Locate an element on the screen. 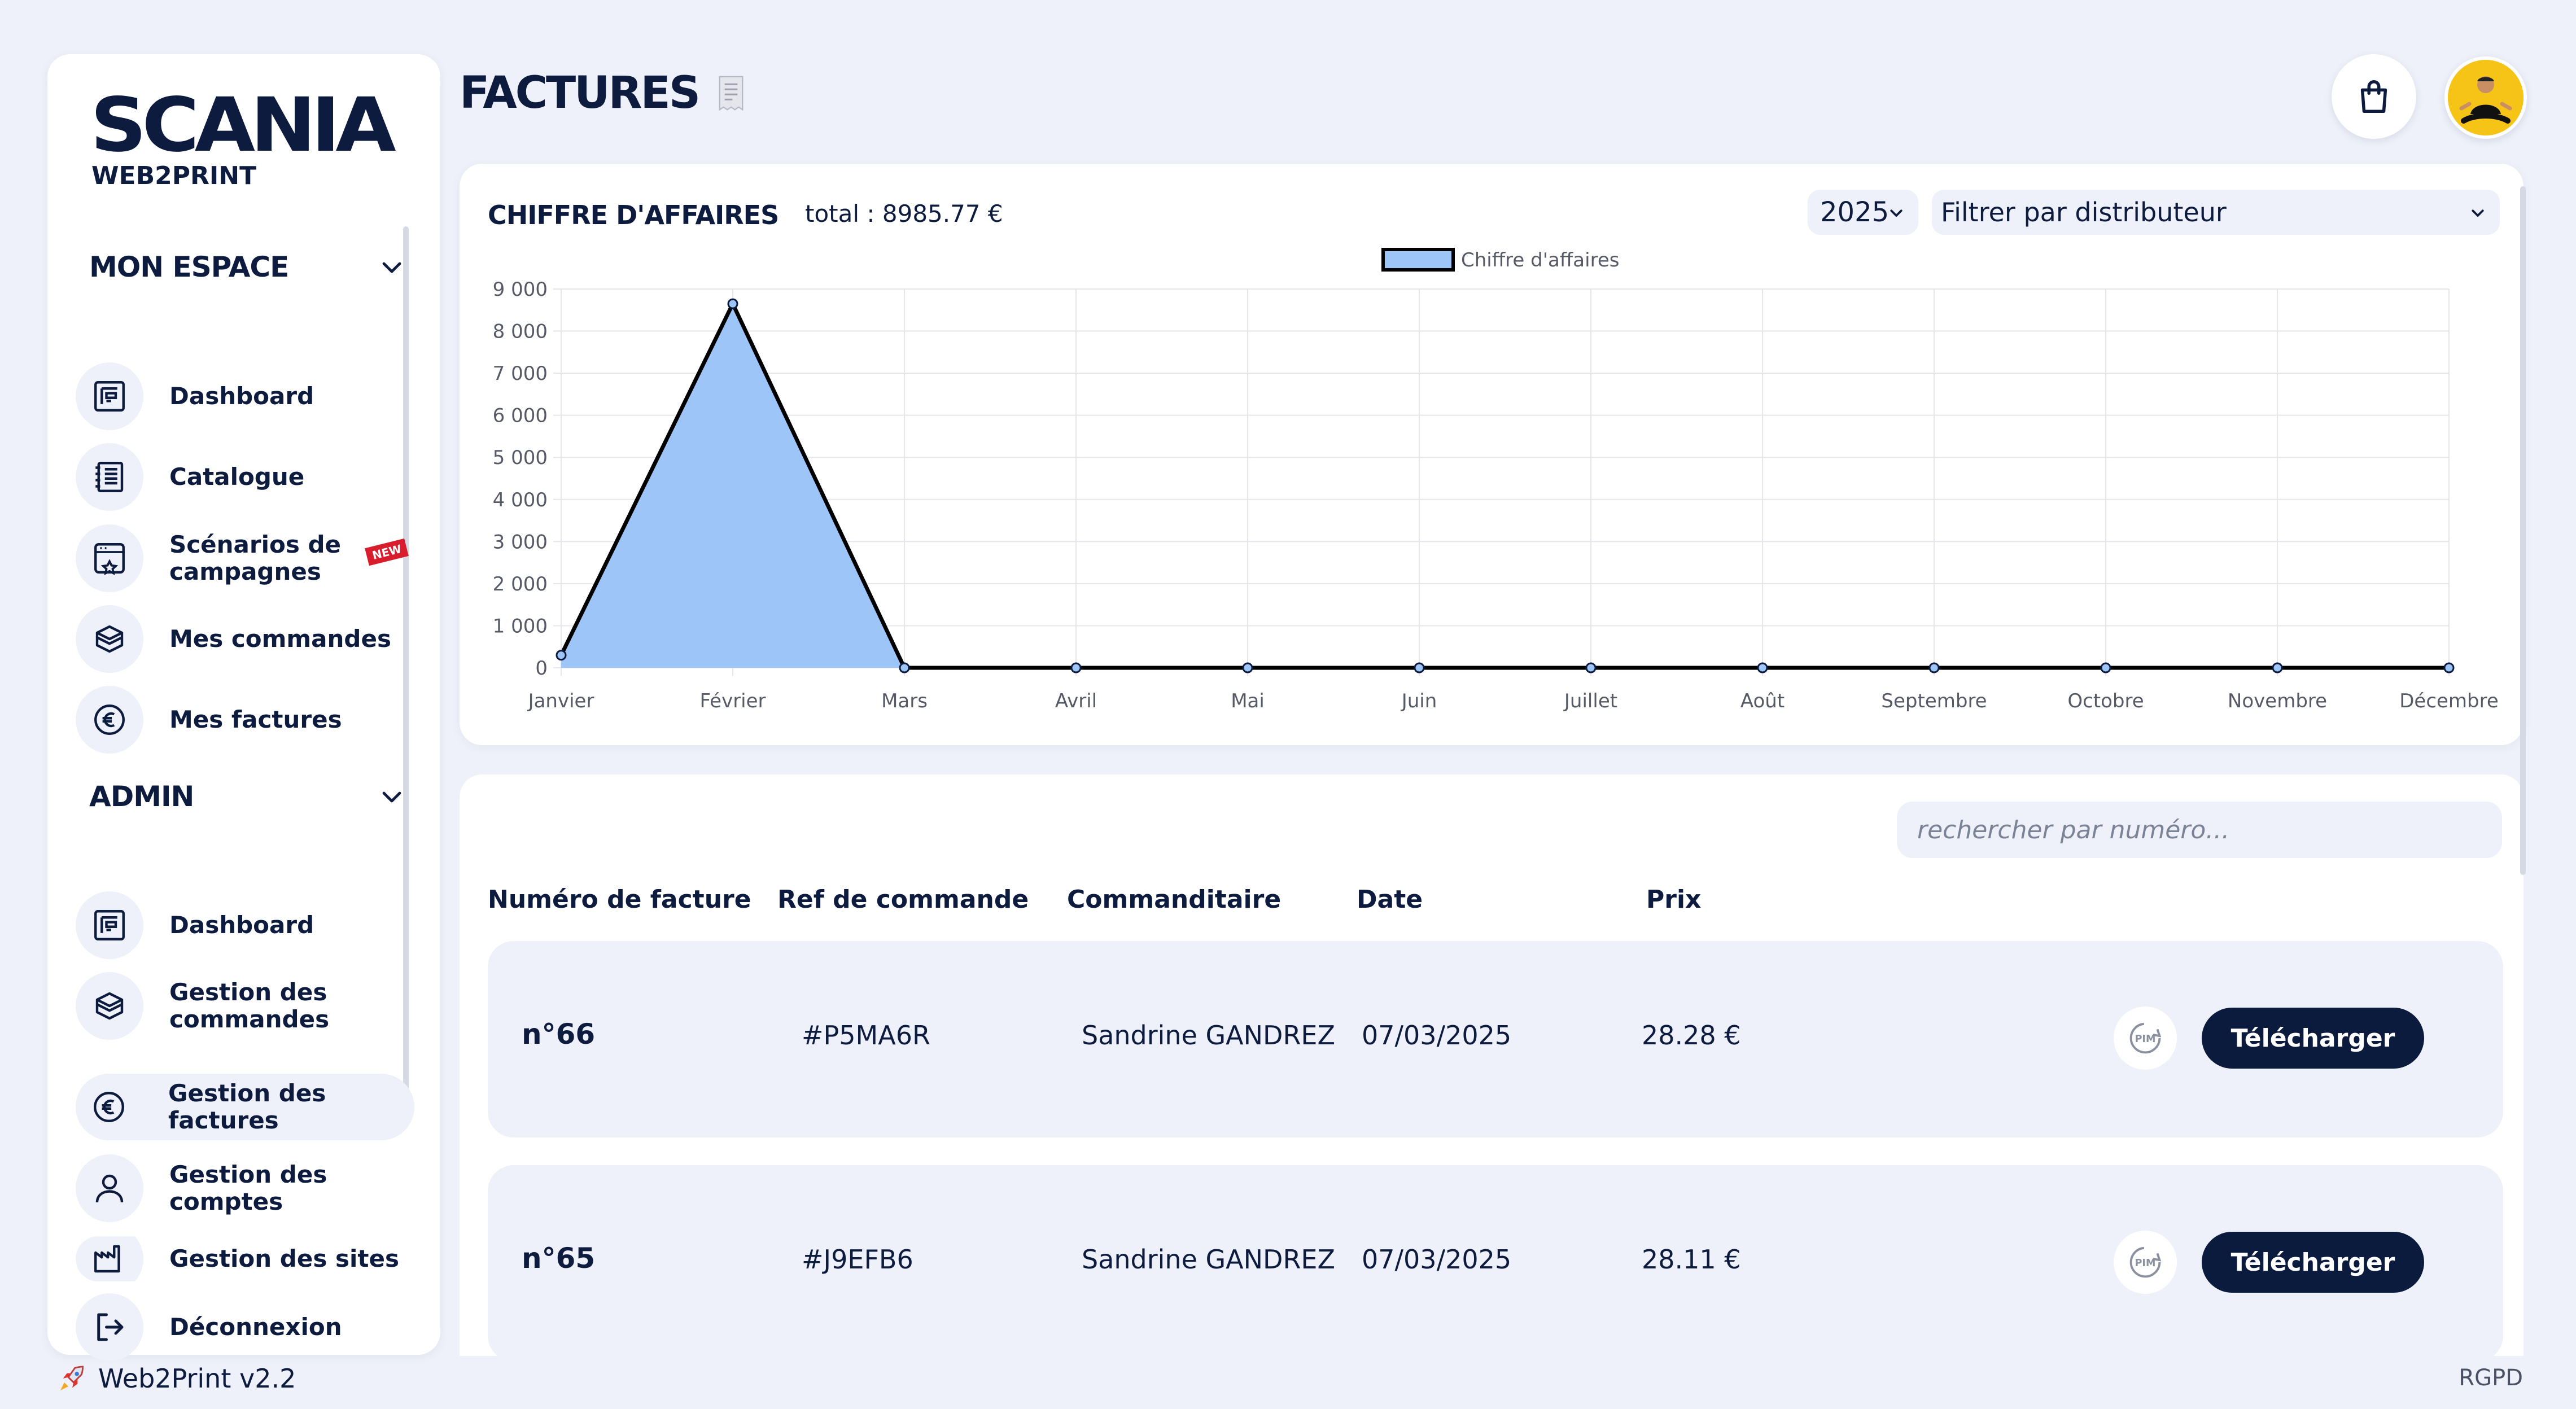 This screenshot has height=1409, width=2576. sidebar-item-mes-commandes: Mes commandes is located at coordinates (245, 639).